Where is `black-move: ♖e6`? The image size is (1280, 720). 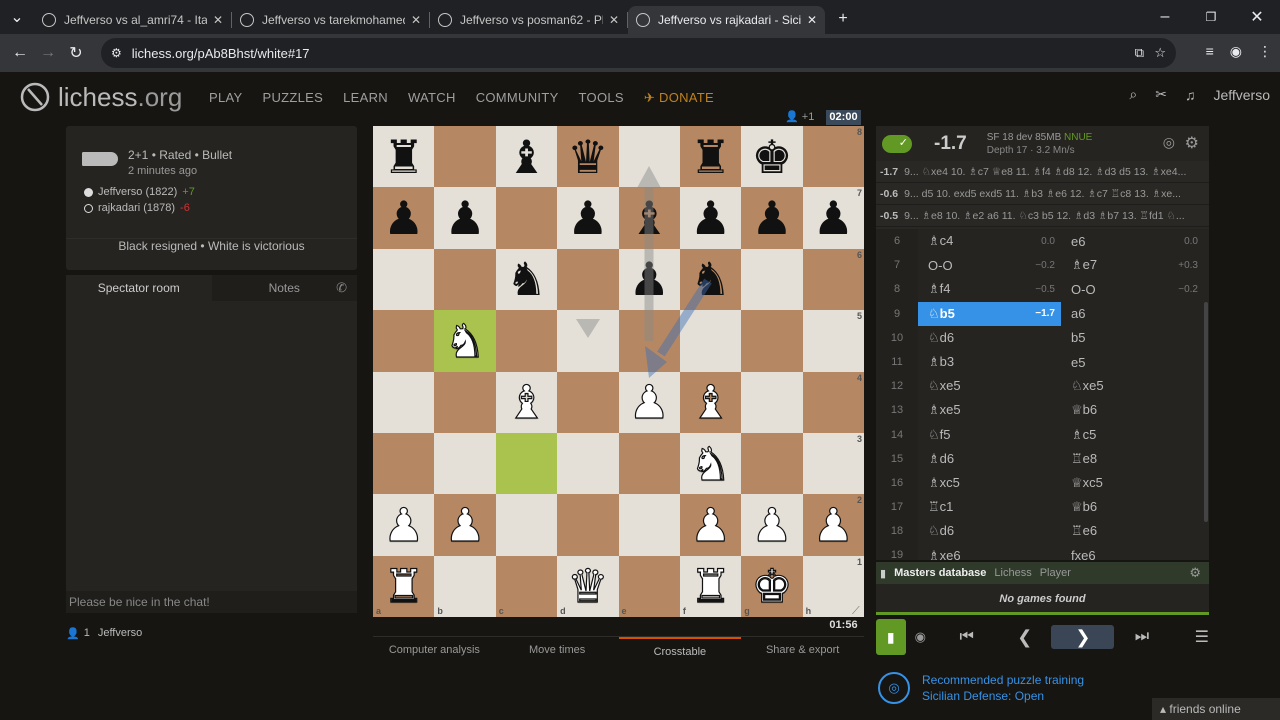
black-move: ♖e6 is located at coordinates (1132, 531).